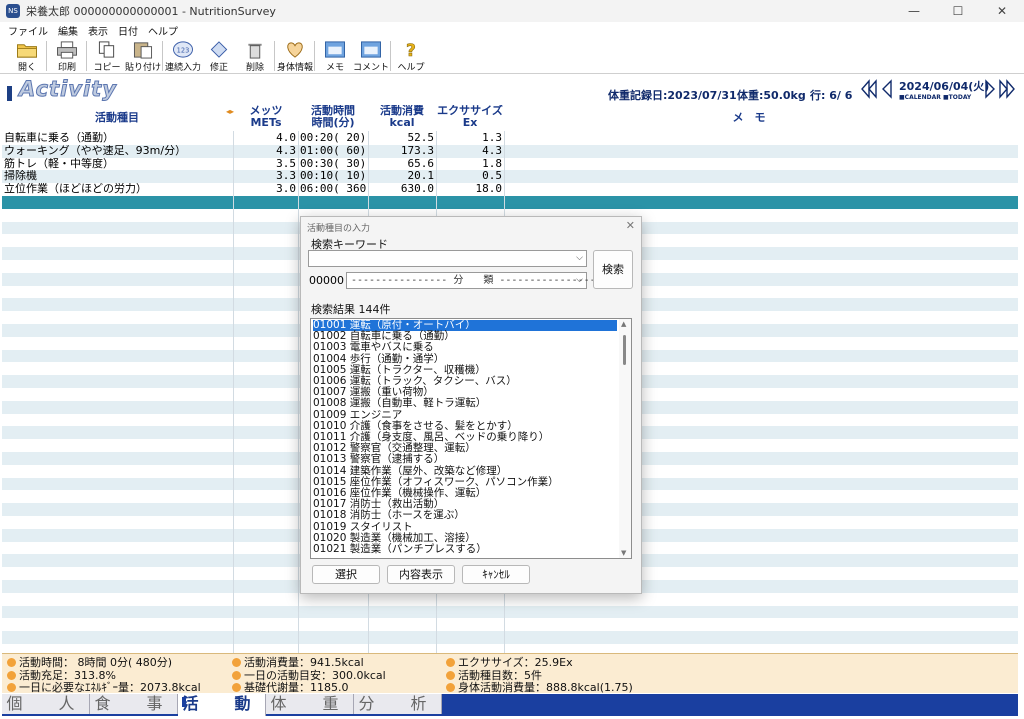  I want to click on table-row: ウォーキング（やや速足、93m/分） 4.3 01:00( 60) 173.3 4.3, so click(510, 151).